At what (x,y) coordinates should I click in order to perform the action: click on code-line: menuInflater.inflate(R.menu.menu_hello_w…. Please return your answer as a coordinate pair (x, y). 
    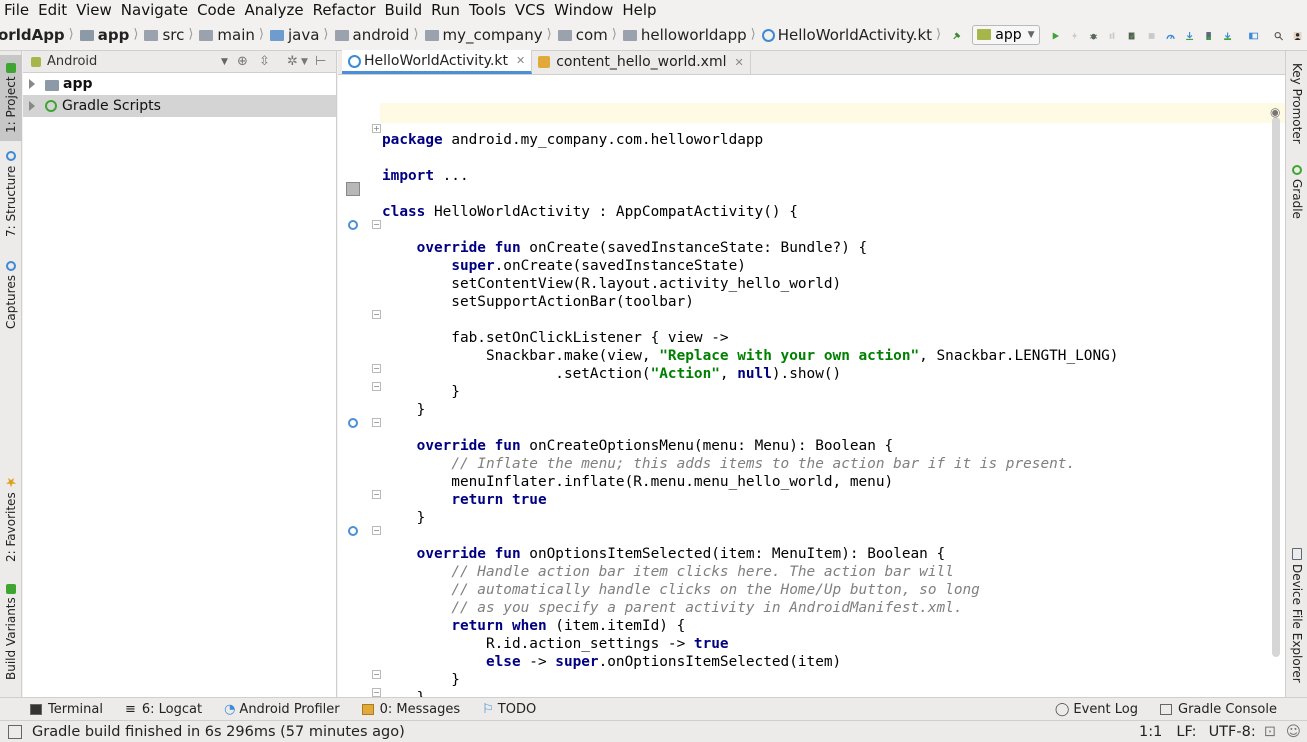
    Looking at the image, I should click on (637, 482).